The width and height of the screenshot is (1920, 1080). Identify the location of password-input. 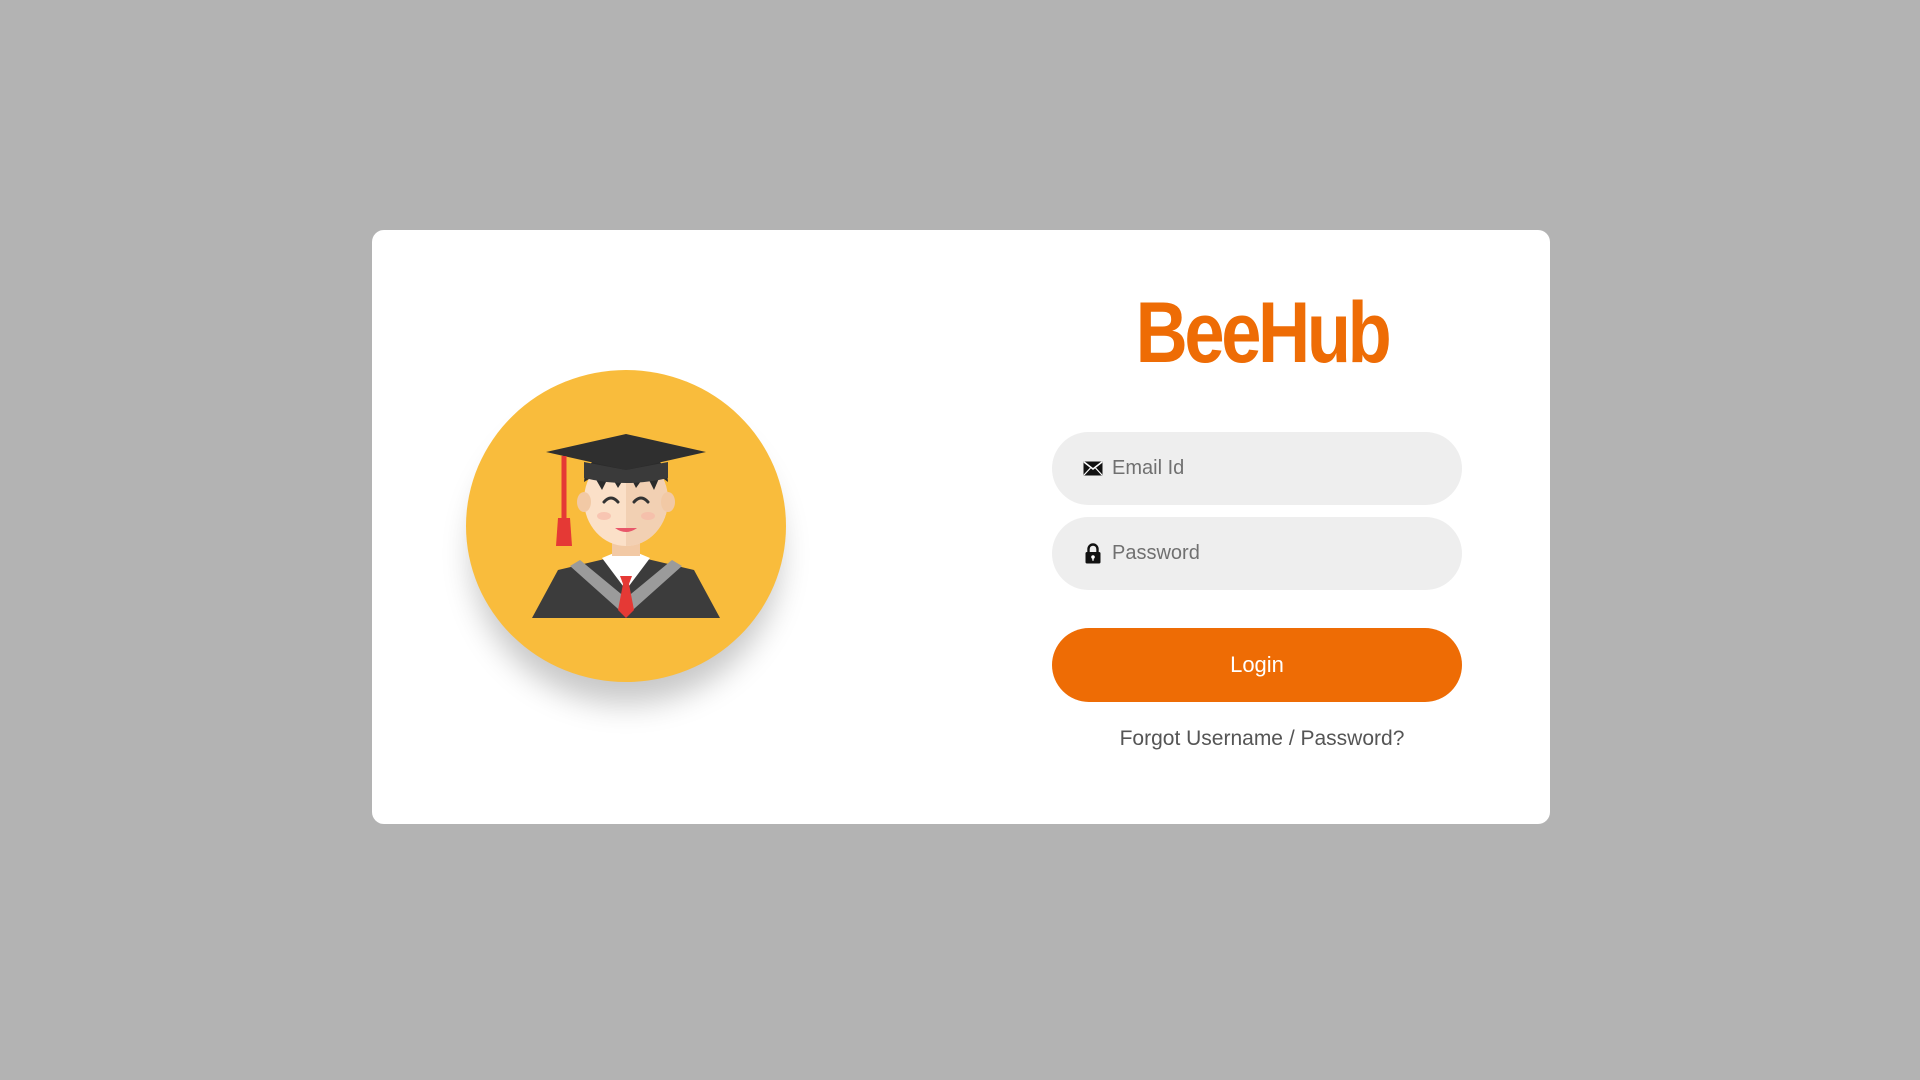
(1277, 553).